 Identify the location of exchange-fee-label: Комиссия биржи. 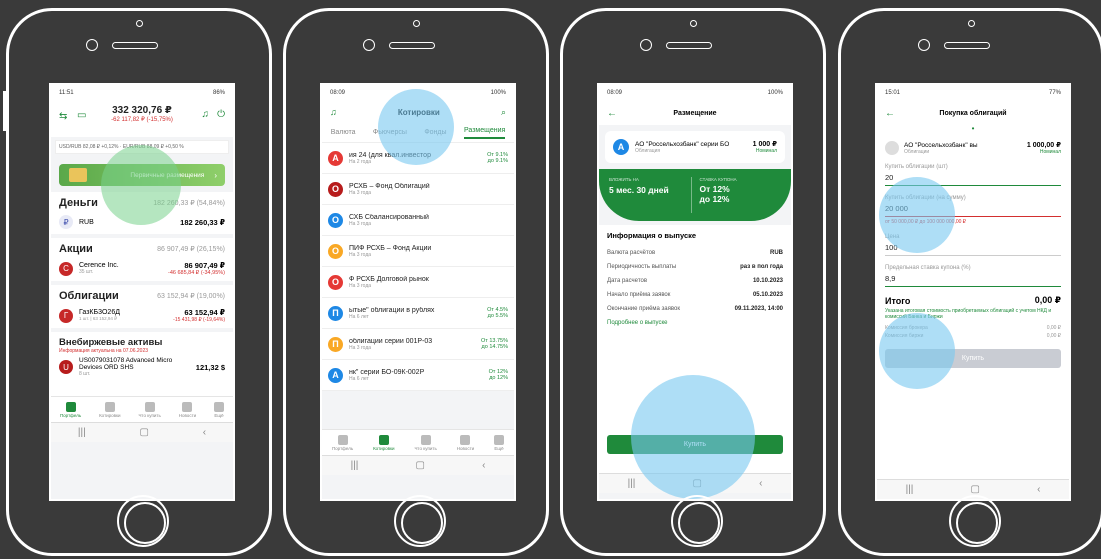
(904, 336).